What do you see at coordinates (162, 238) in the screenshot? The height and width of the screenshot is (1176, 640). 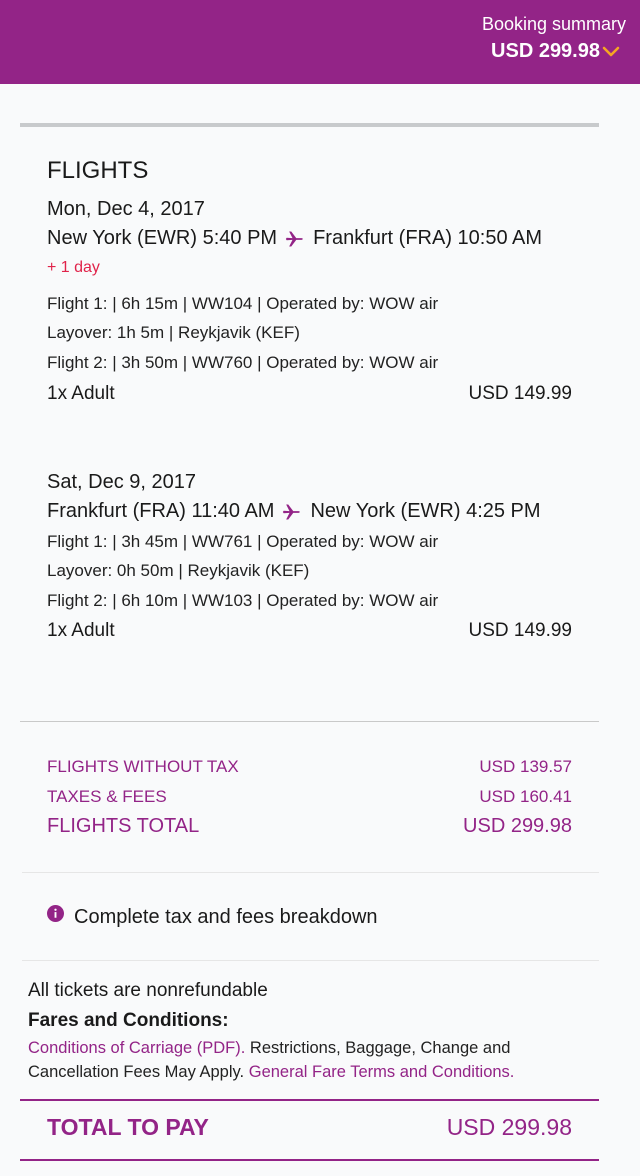 I see `outbound-origin: New York (EWR) 5:40 PM` at bounding box center [162, 238].